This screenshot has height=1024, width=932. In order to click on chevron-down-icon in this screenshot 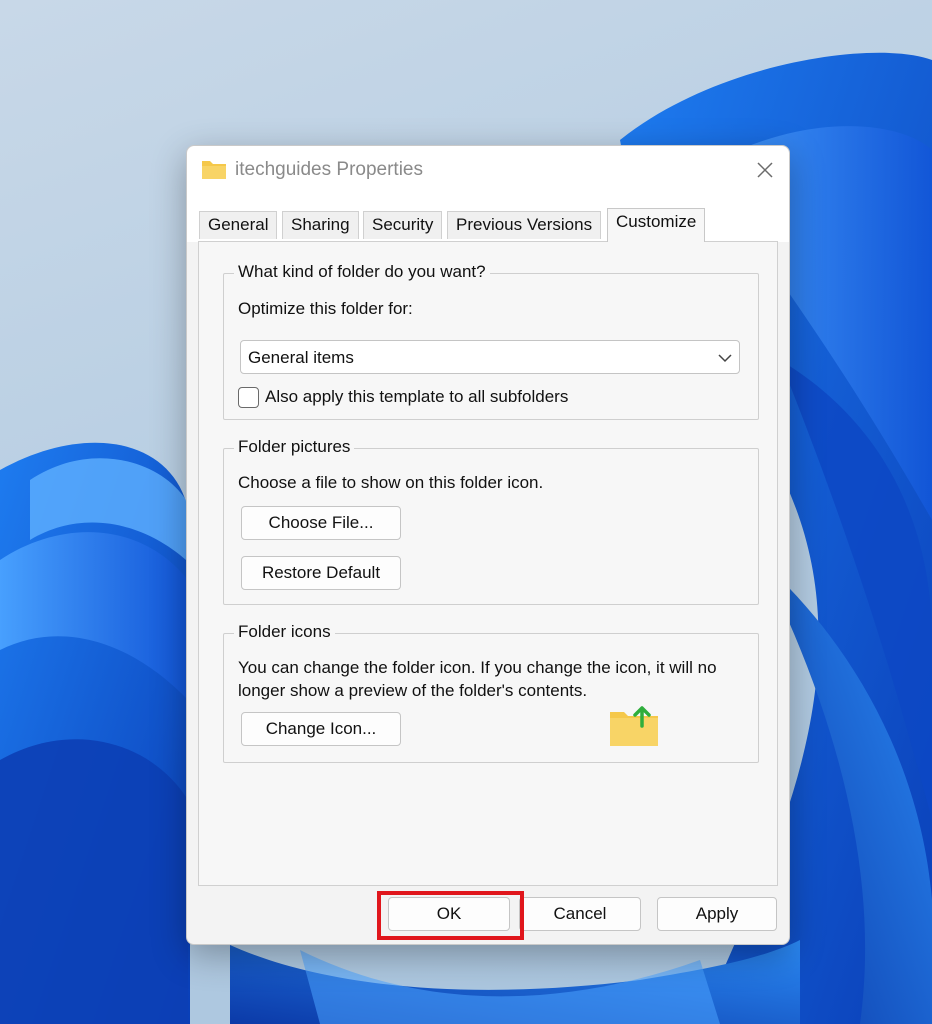, I will do `click(725, 358)`.